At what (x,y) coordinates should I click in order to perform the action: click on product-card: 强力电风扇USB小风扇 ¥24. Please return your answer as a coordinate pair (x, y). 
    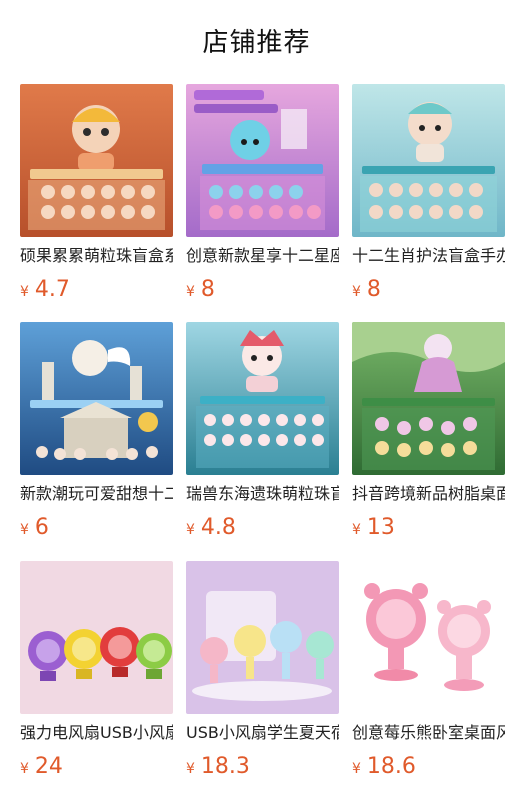
    Looking at the image, I should click on (96, 671).